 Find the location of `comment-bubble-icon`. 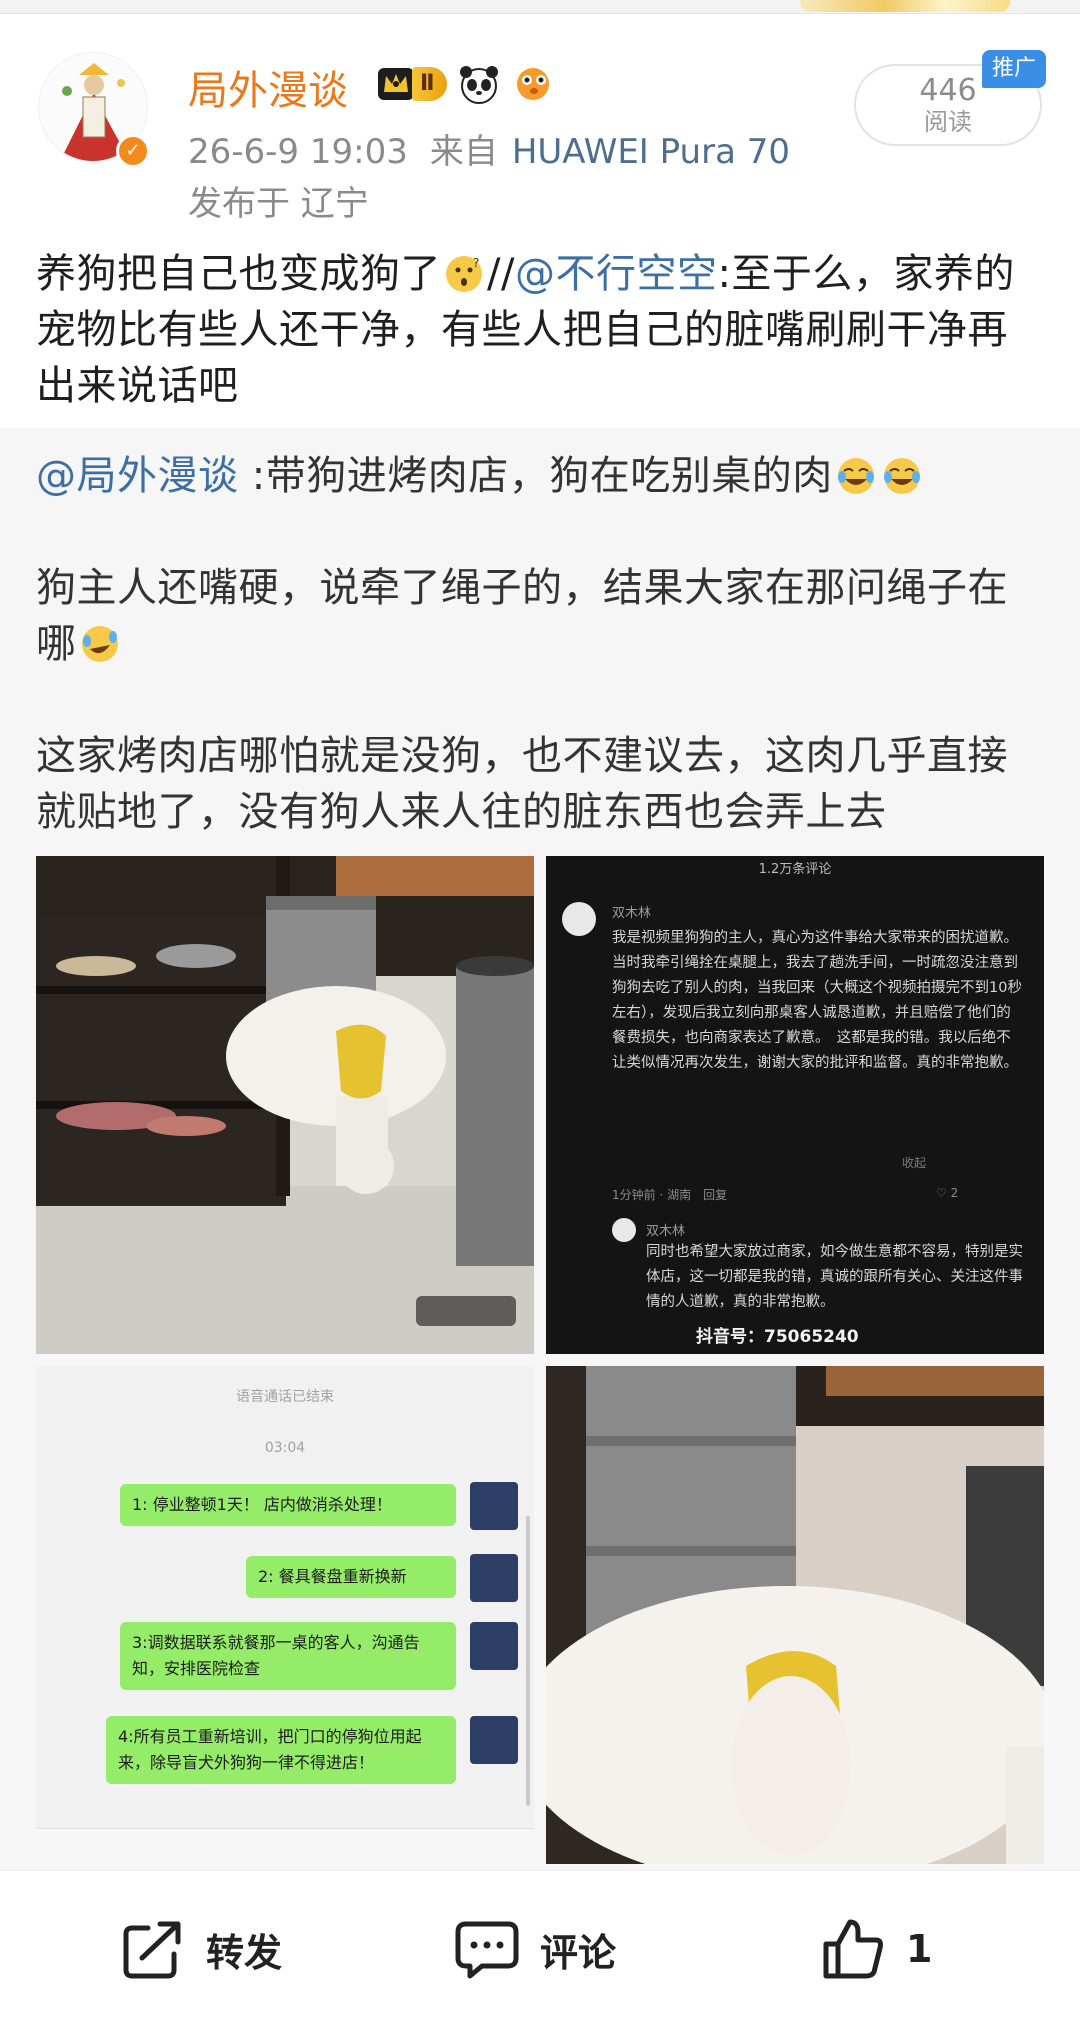

comment-bubble-icon is located at coordinates (487, 1950).